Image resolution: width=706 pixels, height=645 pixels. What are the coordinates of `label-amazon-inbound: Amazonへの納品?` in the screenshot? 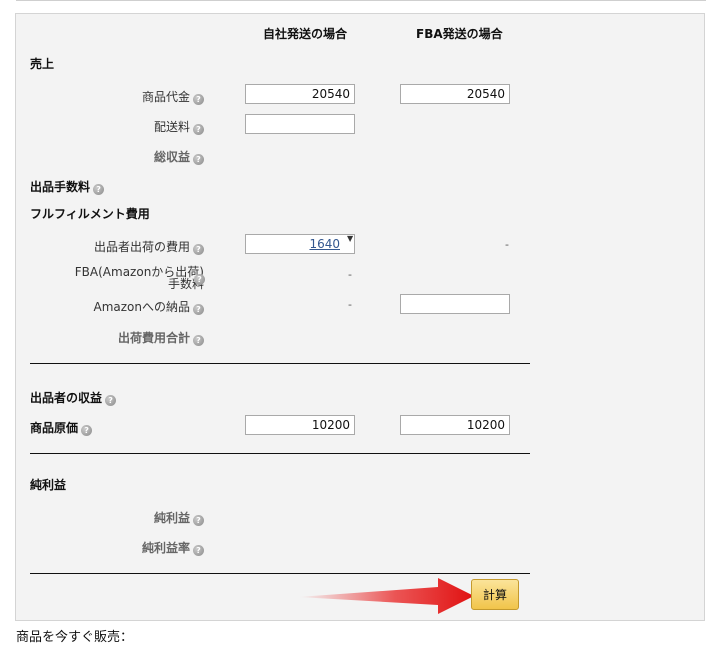 It's located at (148, 306).